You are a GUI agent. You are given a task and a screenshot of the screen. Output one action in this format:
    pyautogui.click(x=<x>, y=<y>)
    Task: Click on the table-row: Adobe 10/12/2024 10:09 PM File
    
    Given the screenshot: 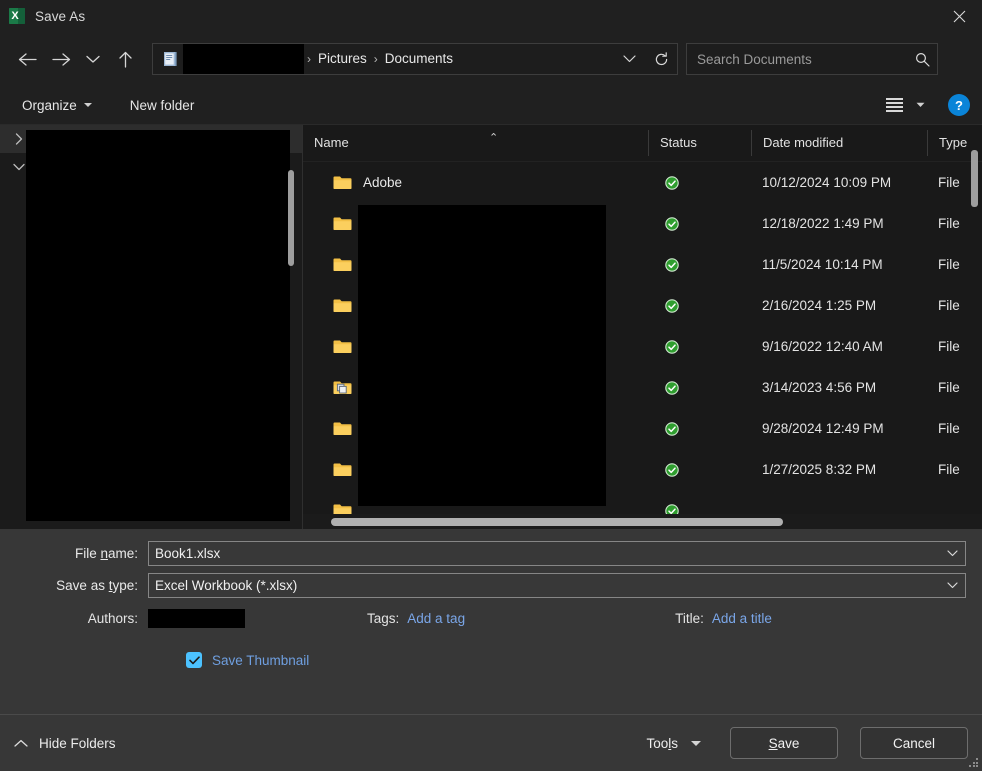 What is the action you would take?
    pyautogui.click(x=642, y=182)
    